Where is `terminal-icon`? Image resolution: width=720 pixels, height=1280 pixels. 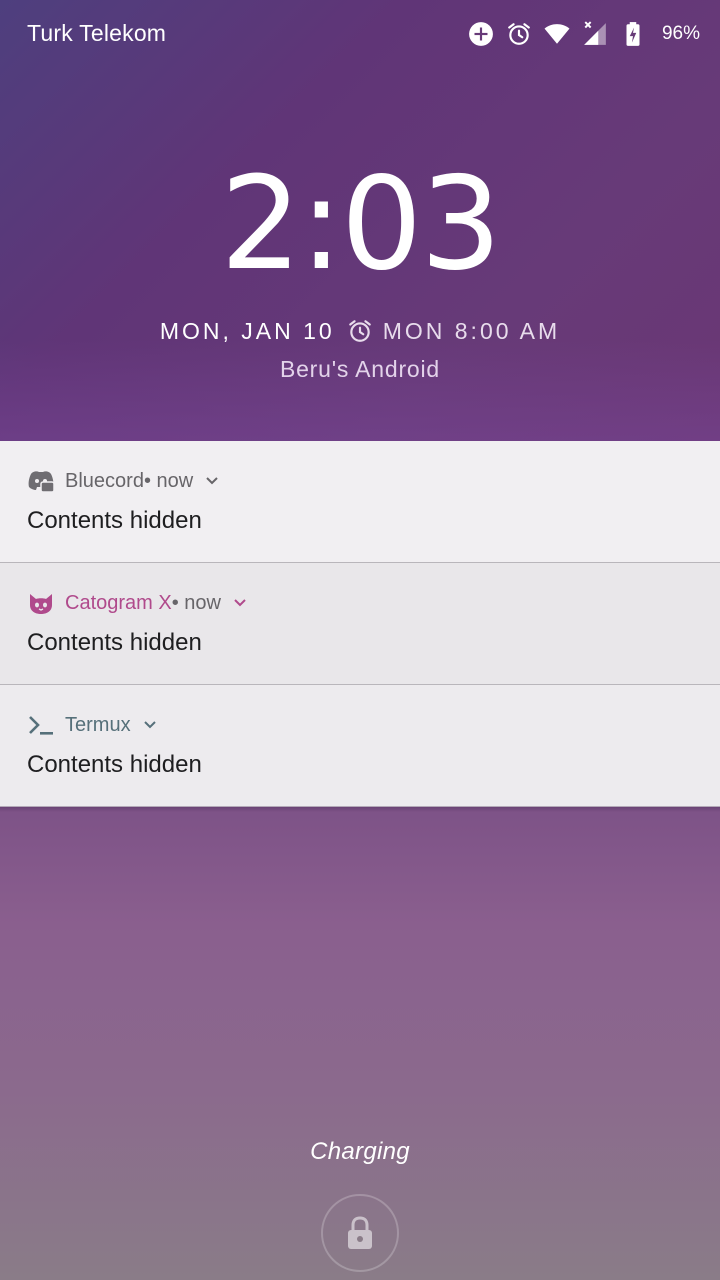 terminal-icon is located at coordinates (41, 725).